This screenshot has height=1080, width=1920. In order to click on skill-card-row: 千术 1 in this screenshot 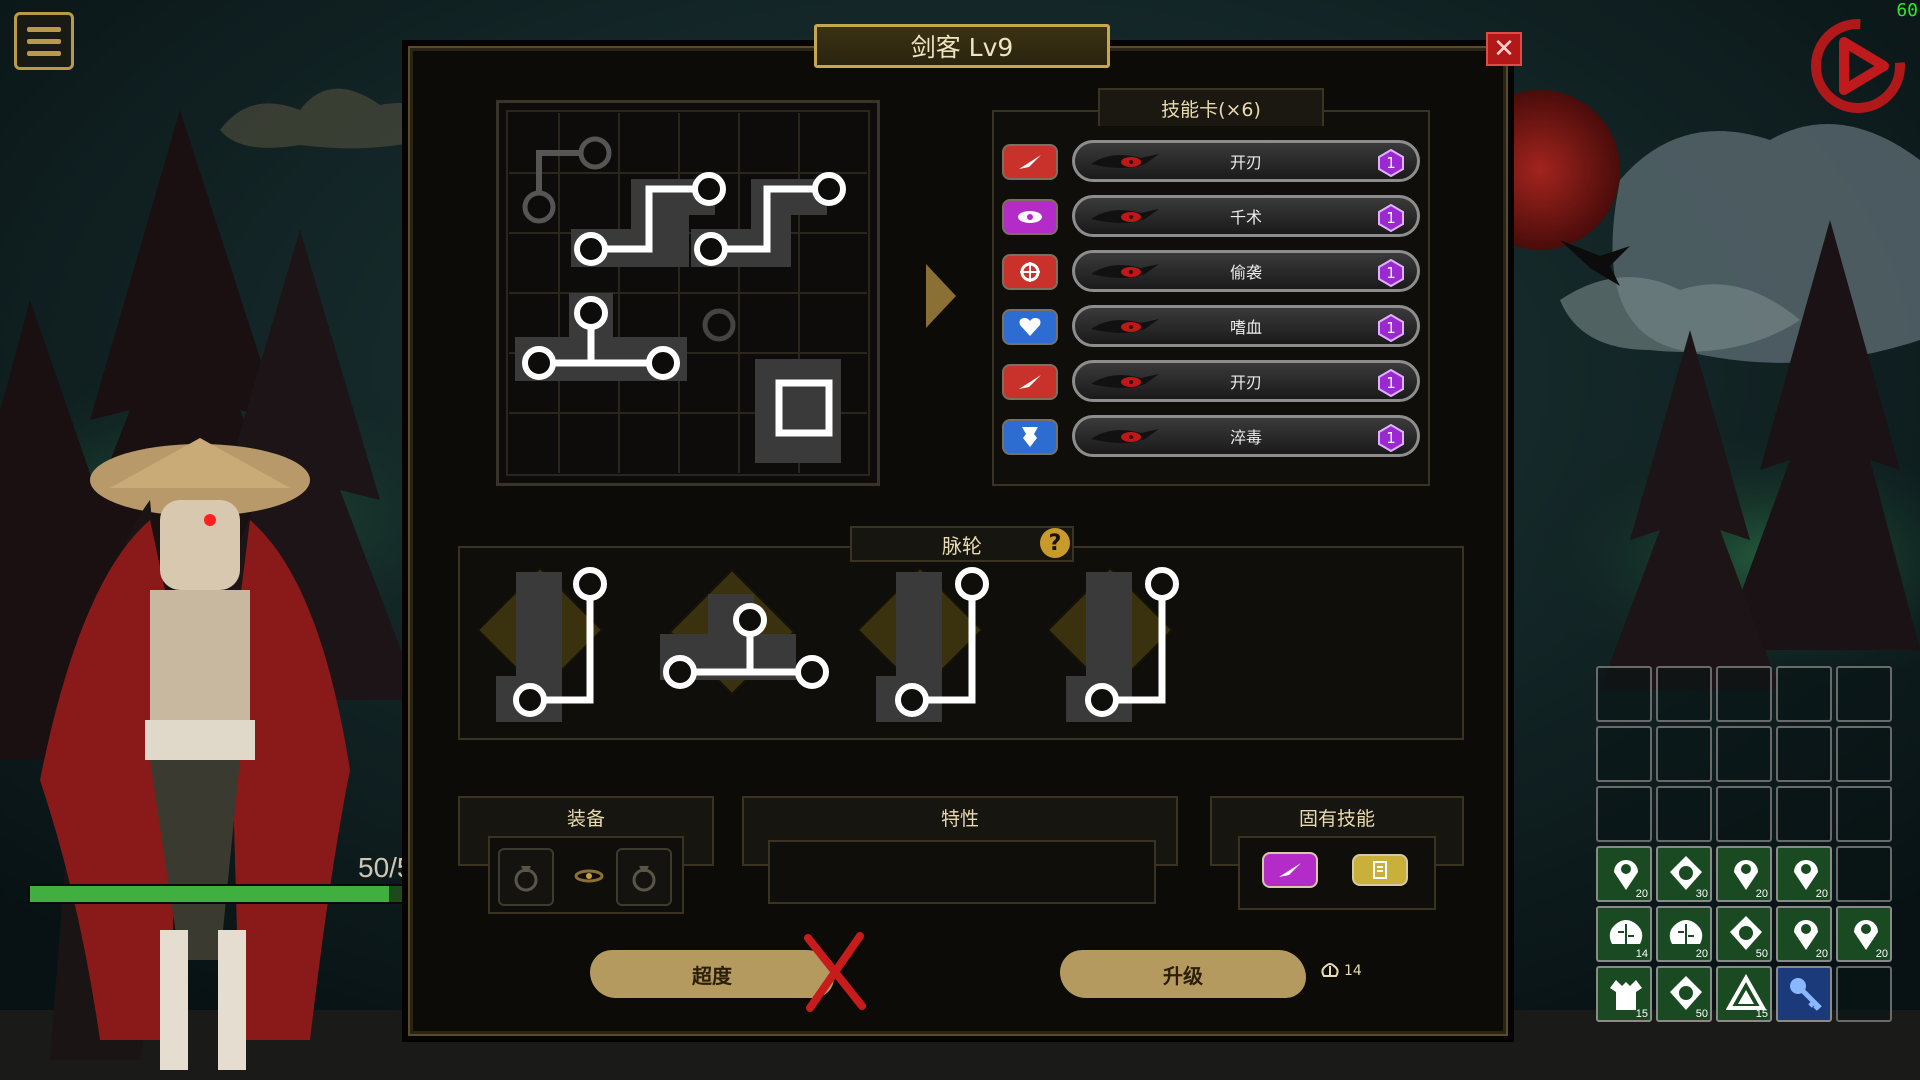, I will do `click(1210, 216)`.